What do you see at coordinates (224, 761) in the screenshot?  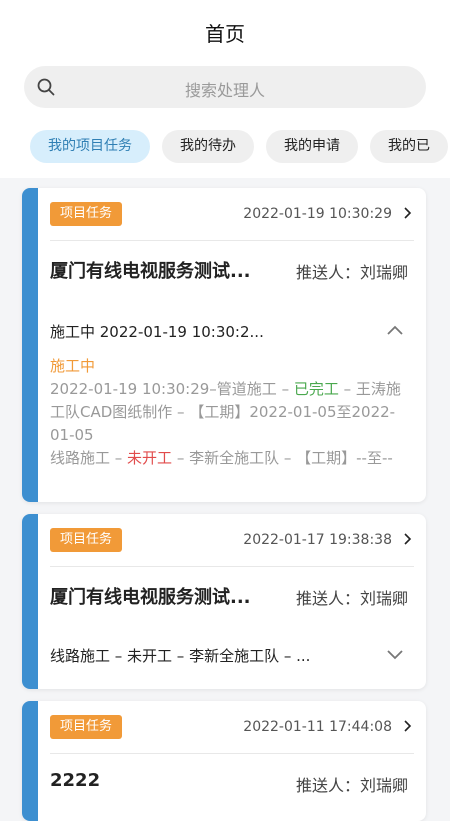 I see `task-card: 项目任务 2022-01-11 17:44:08 2222 推送人：刘瑞卿` at bounding box center [224, 761].